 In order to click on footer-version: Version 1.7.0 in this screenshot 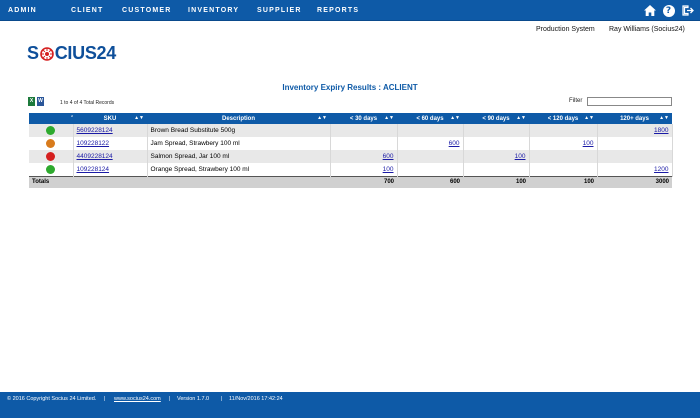, I will do `click(193, 399)`.